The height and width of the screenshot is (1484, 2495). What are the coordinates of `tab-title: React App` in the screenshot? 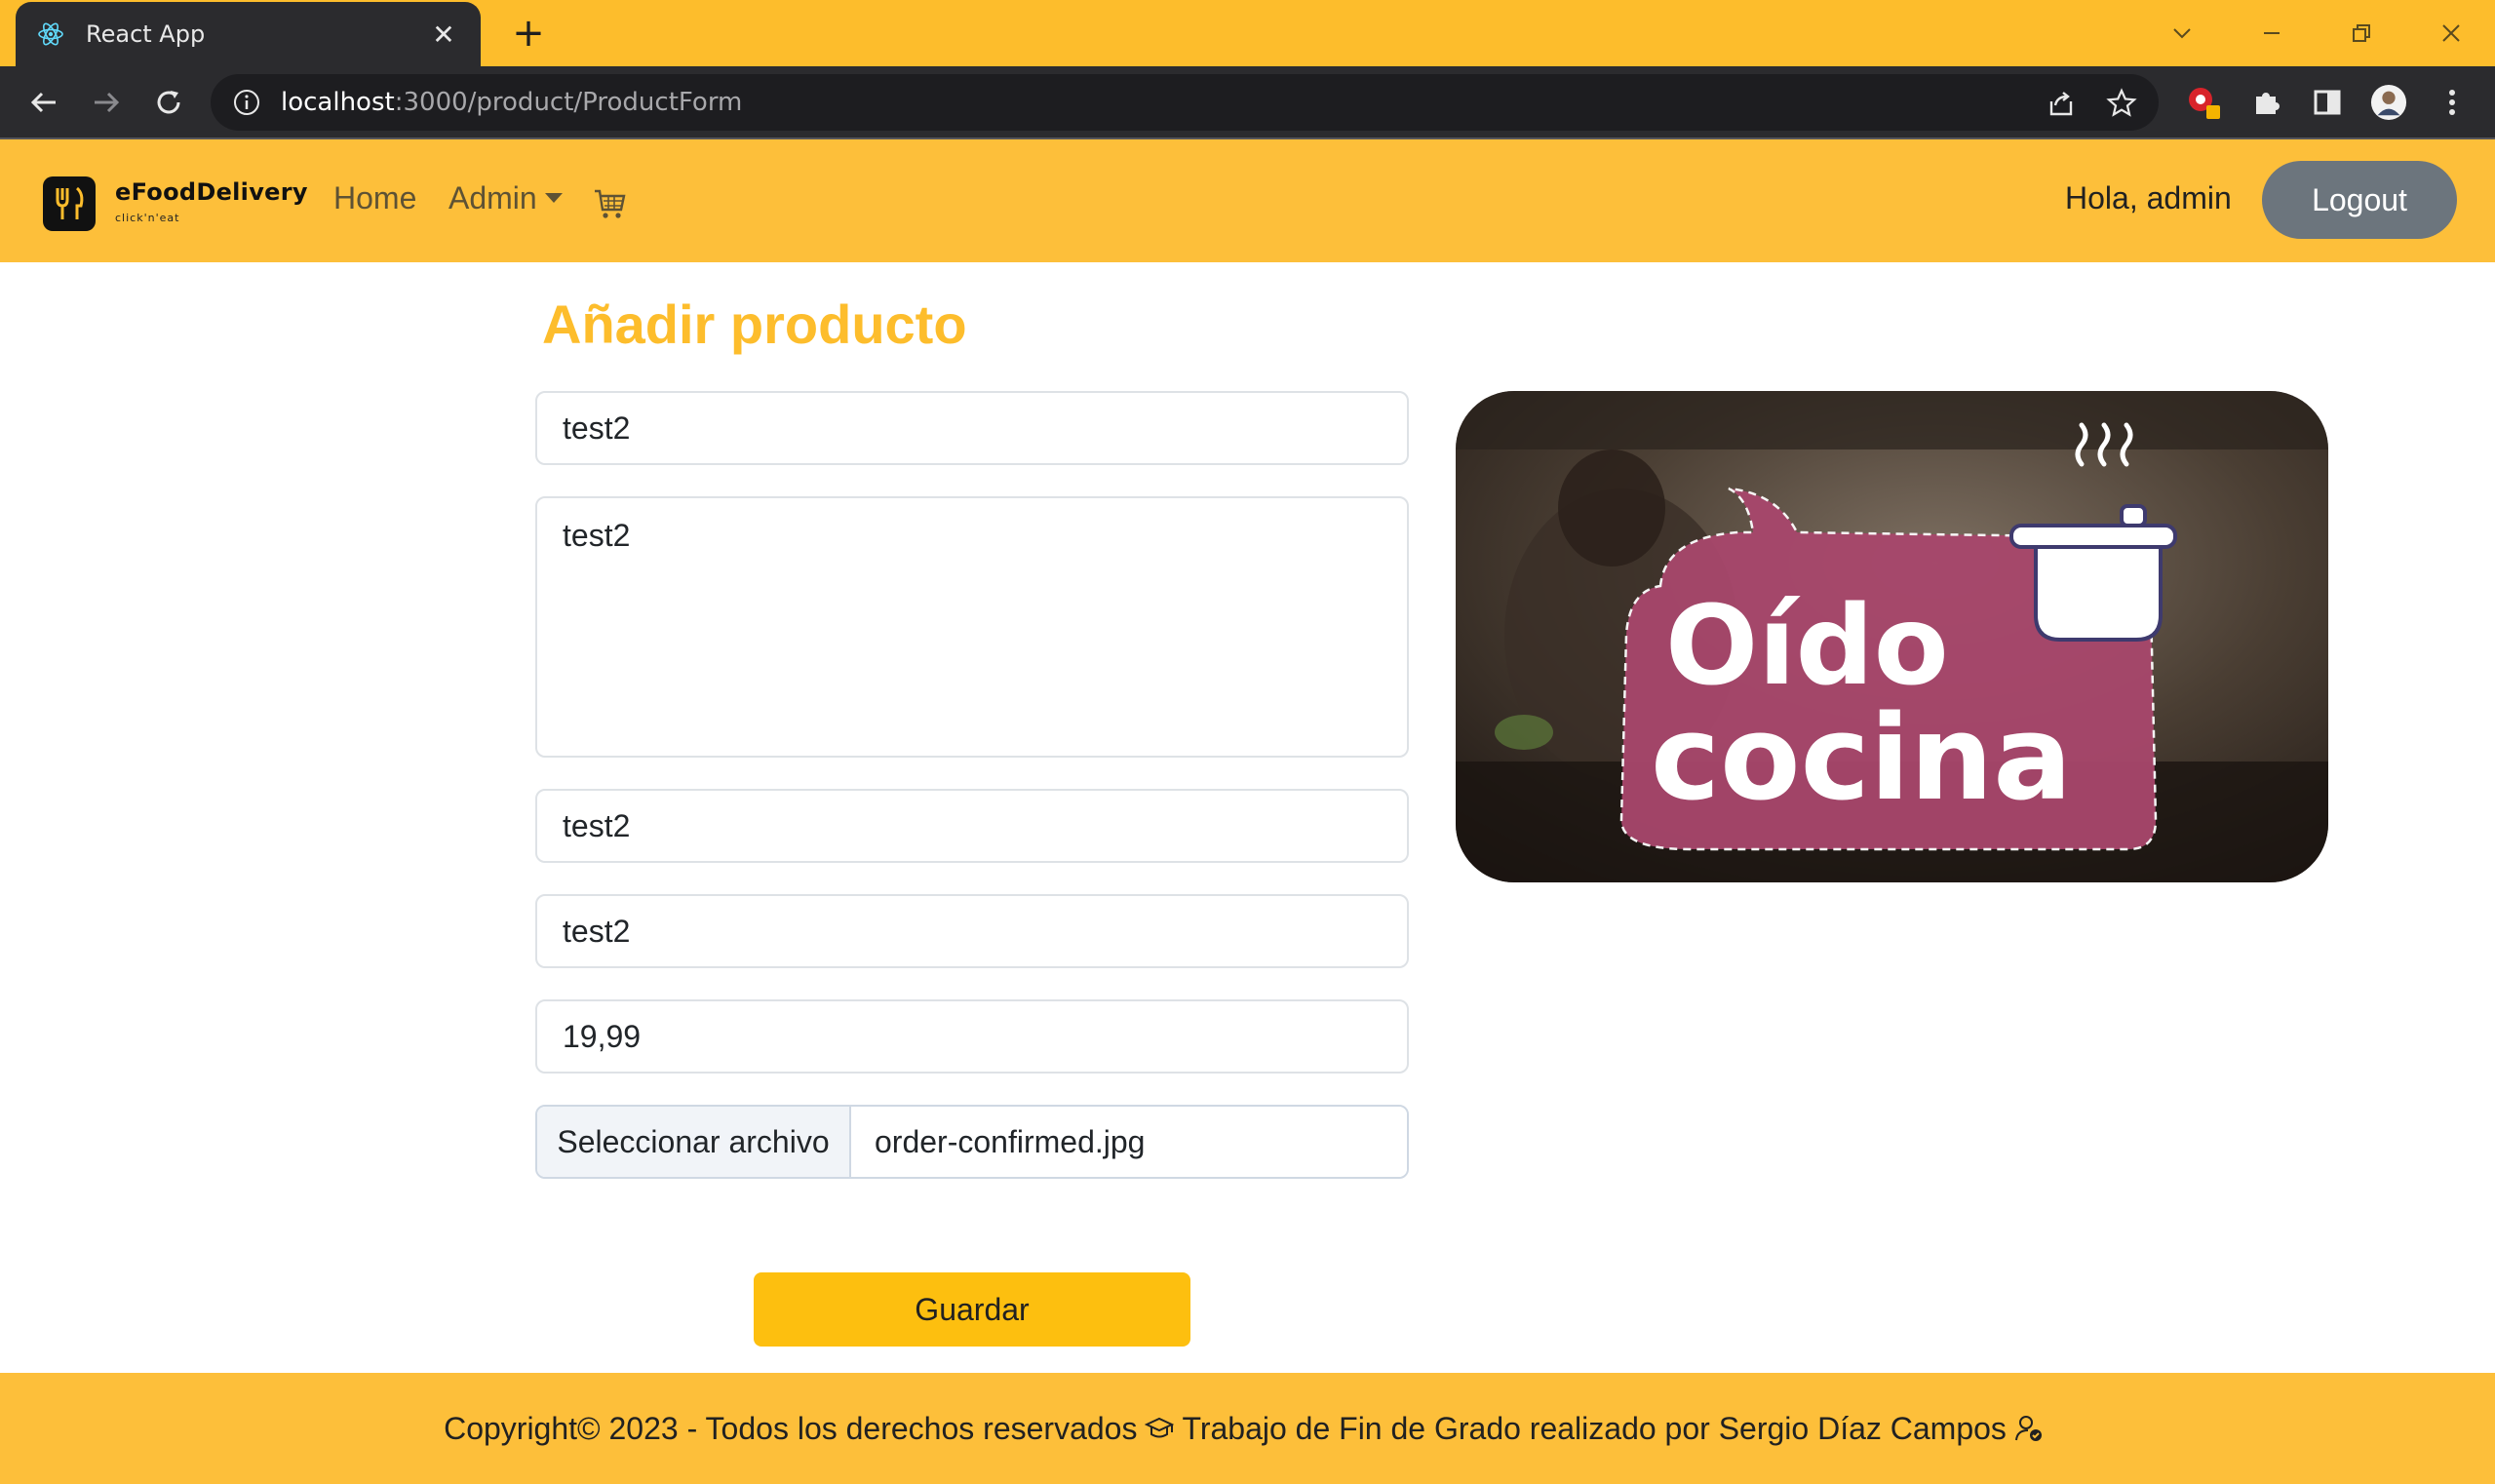 It's located at (146, 34).